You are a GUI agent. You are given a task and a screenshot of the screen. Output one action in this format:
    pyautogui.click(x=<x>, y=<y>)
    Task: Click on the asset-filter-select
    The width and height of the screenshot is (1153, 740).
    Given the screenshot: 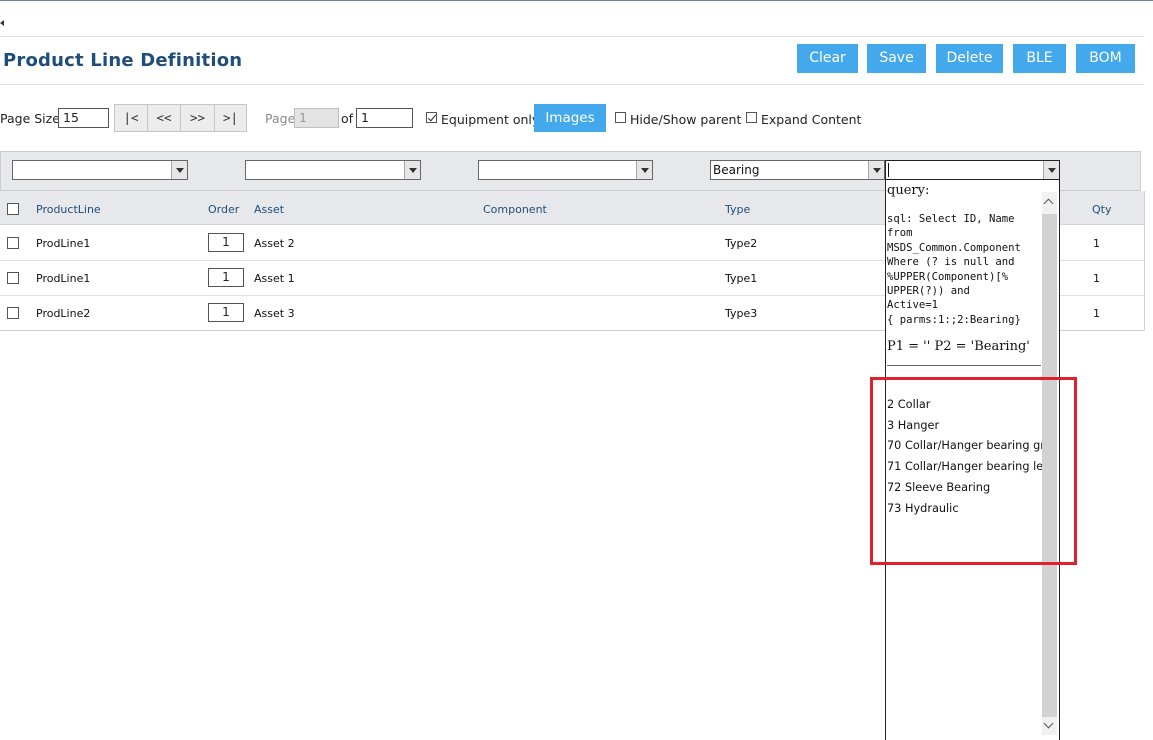 What is the action you would take?
    pyautogui.click(x=333, y=170)
    